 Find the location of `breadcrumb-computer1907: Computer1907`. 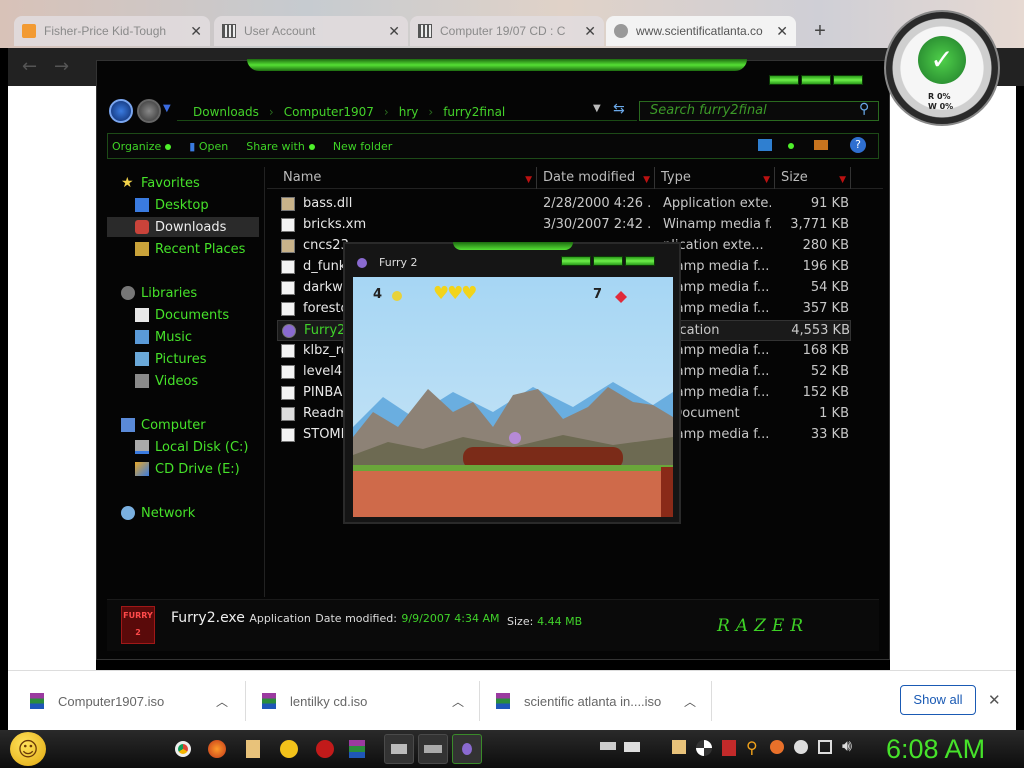

breadcrumb-computer1907: Computer1907 is located at coordinates (329, 112).